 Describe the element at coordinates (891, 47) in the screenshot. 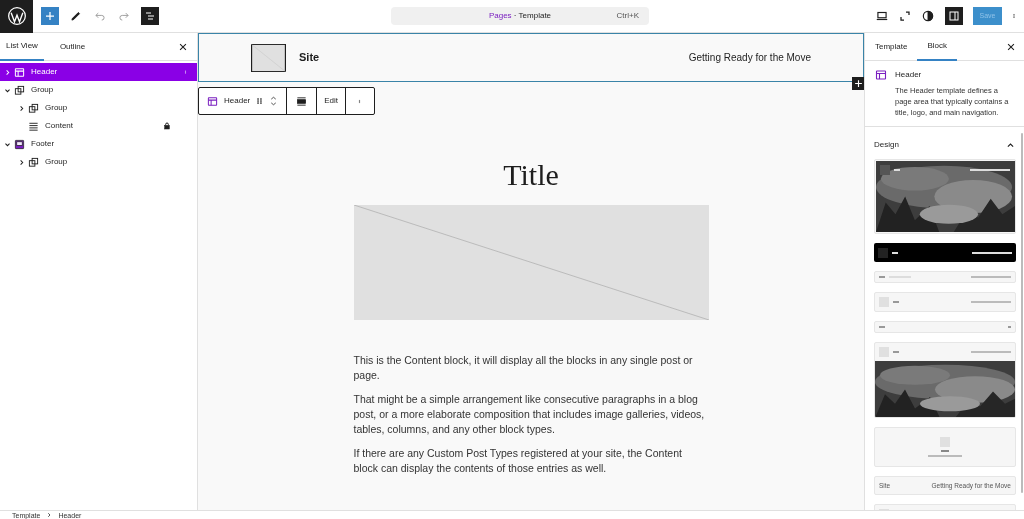

I see `panel-tab: Template` at that location.